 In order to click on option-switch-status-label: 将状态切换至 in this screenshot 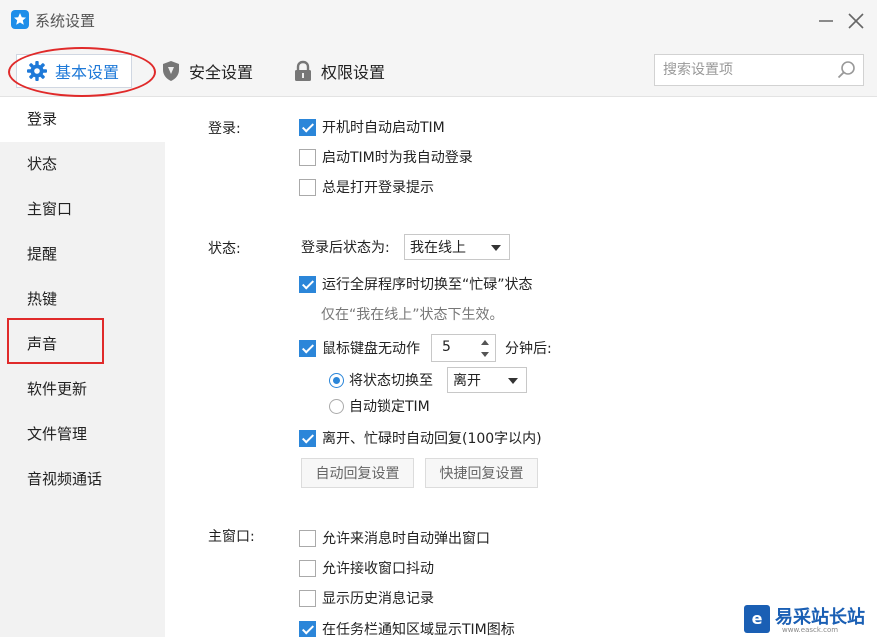, I will do `click(391, 381)`.